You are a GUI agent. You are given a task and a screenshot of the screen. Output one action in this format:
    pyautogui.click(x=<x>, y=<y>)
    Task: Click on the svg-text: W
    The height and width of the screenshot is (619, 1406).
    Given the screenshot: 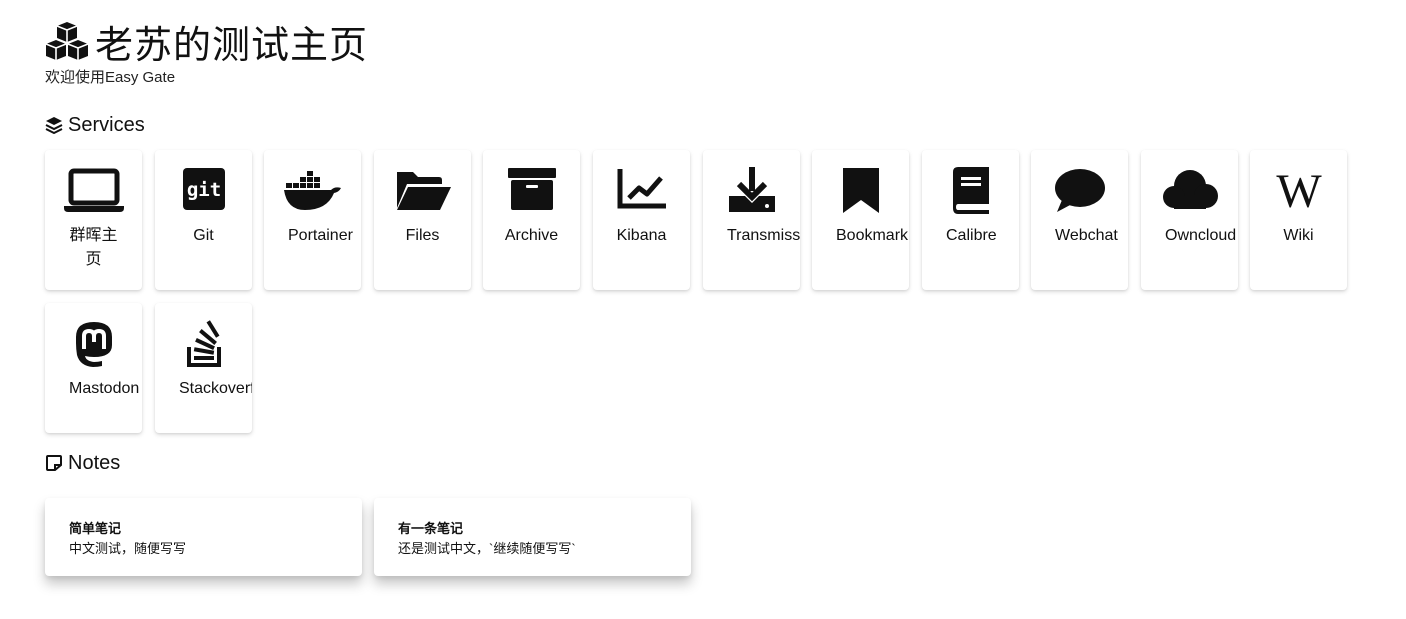 What is the action you would take?
    pyautogui.click(x=1299, y=190)
    